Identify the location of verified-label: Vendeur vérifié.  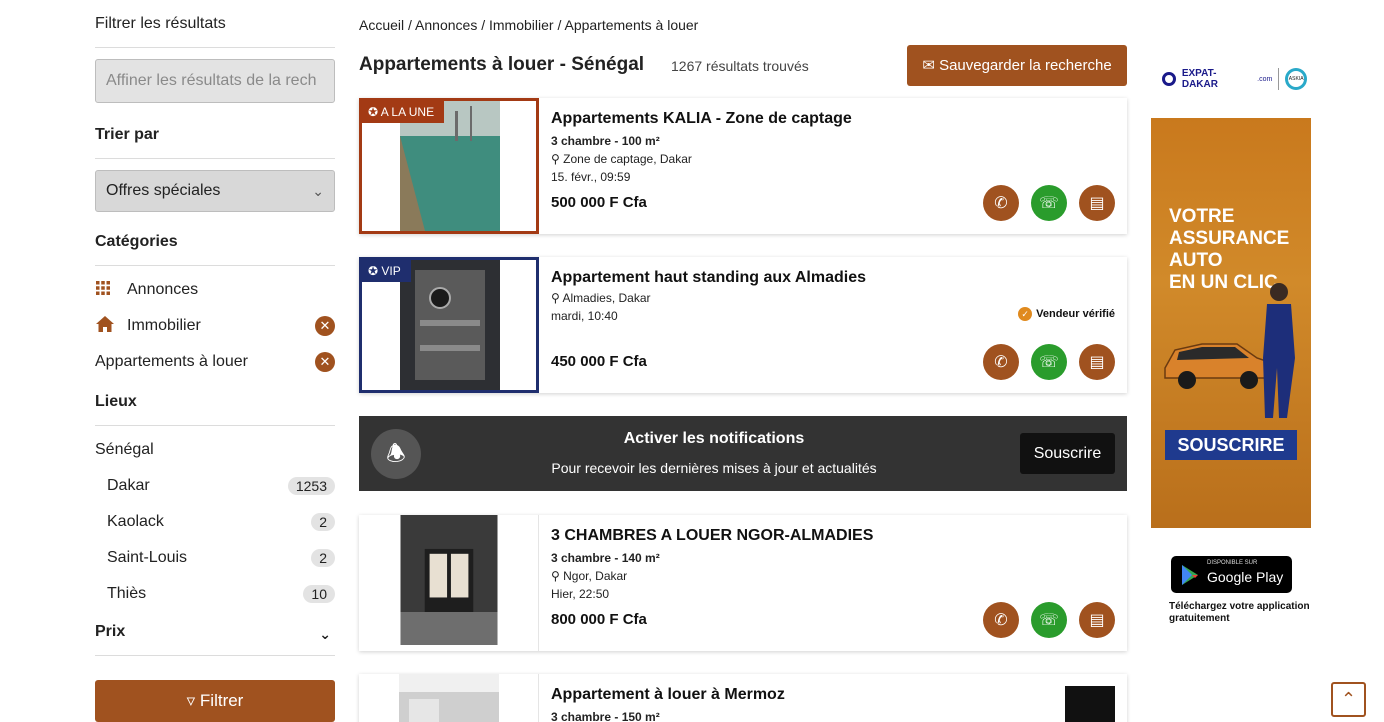
(1075, 314).